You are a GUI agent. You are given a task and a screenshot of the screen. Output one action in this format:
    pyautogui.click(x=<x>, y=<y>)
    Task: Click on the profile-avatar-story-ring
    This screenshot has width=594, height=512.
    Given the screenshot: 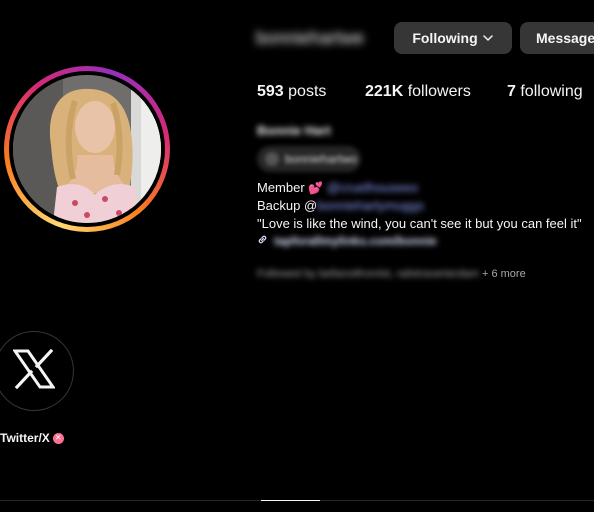 What is the action you would take?
    pyautogui.click(x=87, y=149)
    